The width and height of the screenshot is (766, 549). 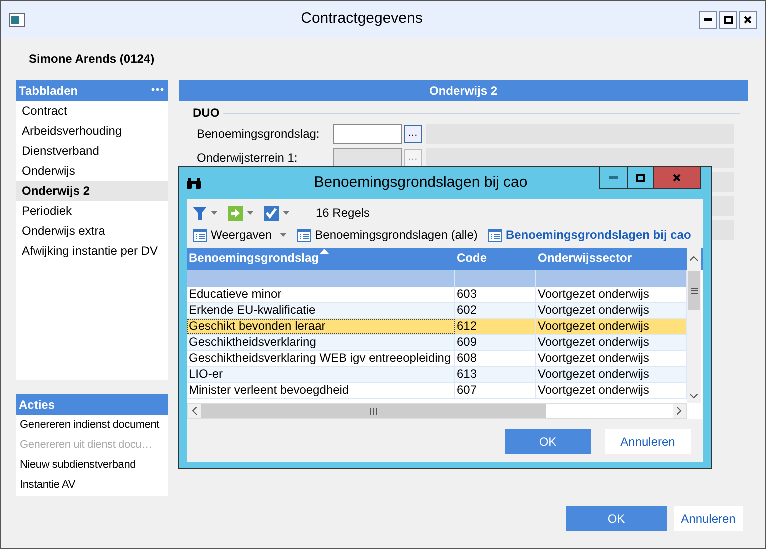 I want to click on tab-item: Afwijking instantie per DV, so click(x=92, y=251).